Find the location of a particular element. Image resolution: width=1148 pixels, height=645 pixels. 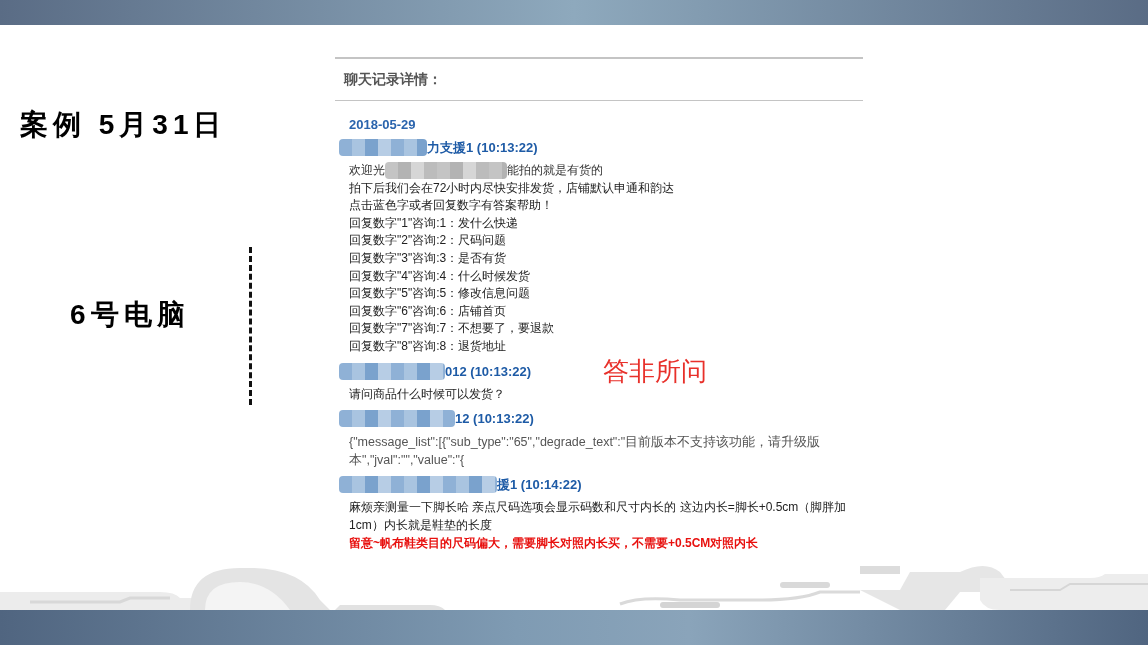

annotation-label: 答非所问 is located at coordinates (655, 372).